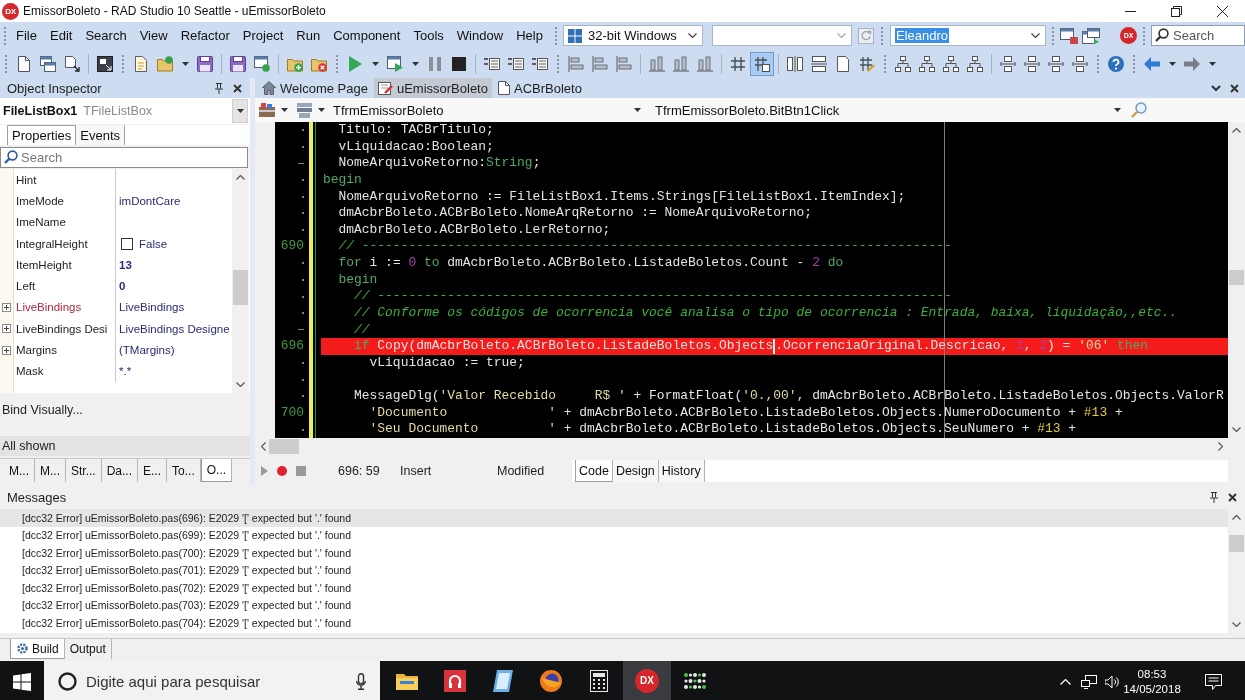 The width and height of the screenshot is (1245, 700). I want to click on property-name: LiveBindings Desi, so click(62, 328).